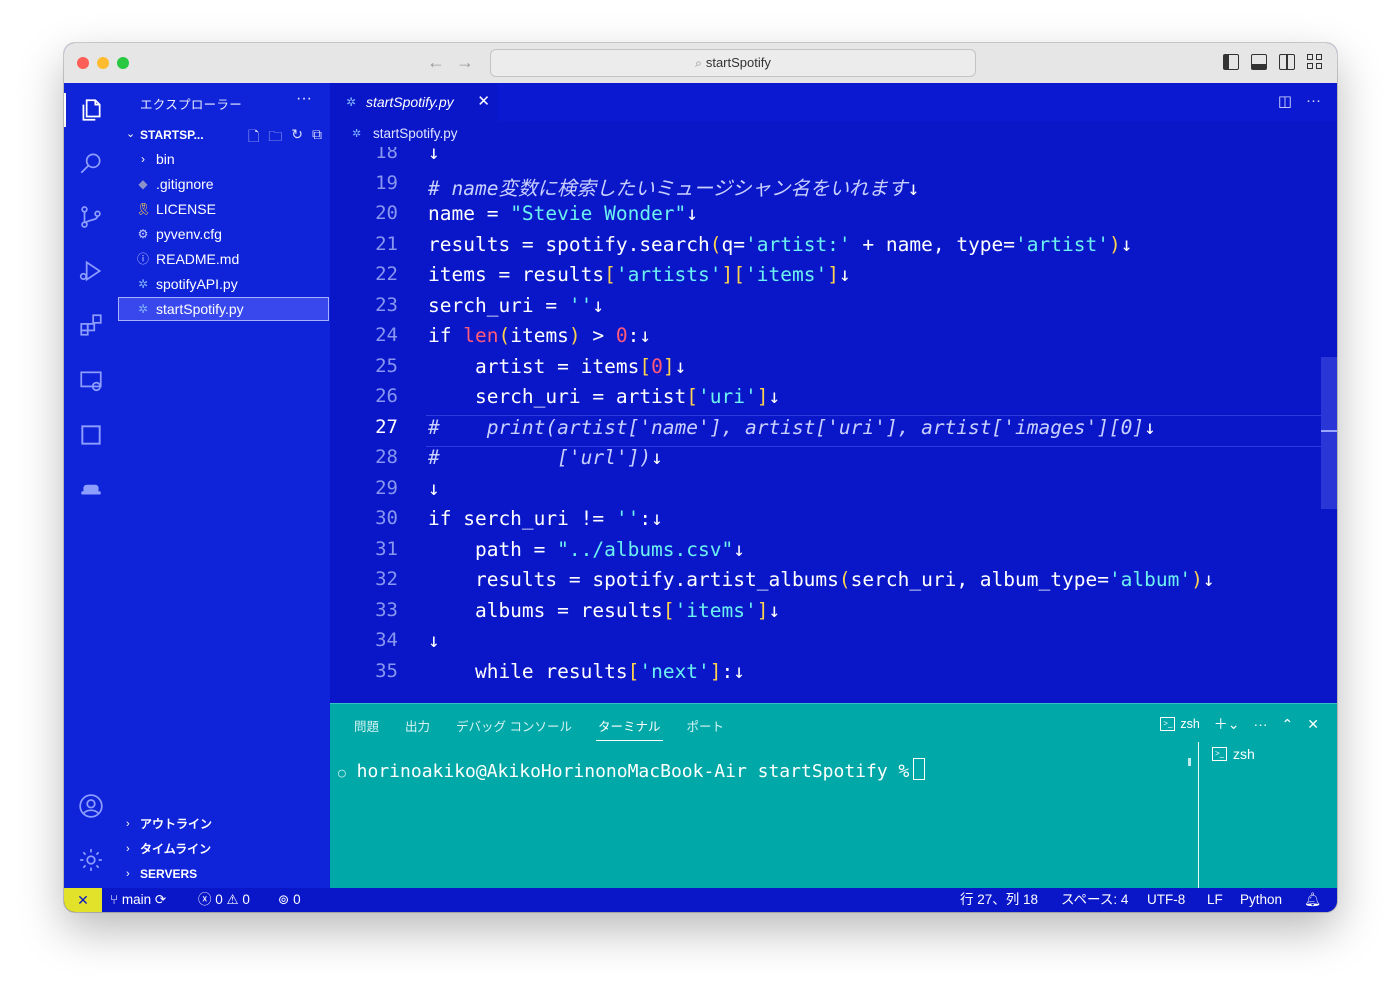 This screenshot has width=1400, height=996. Describe the element at coordinates (224, 824) in the screenshot. I see `outline-section: › アウトライン` at that location.